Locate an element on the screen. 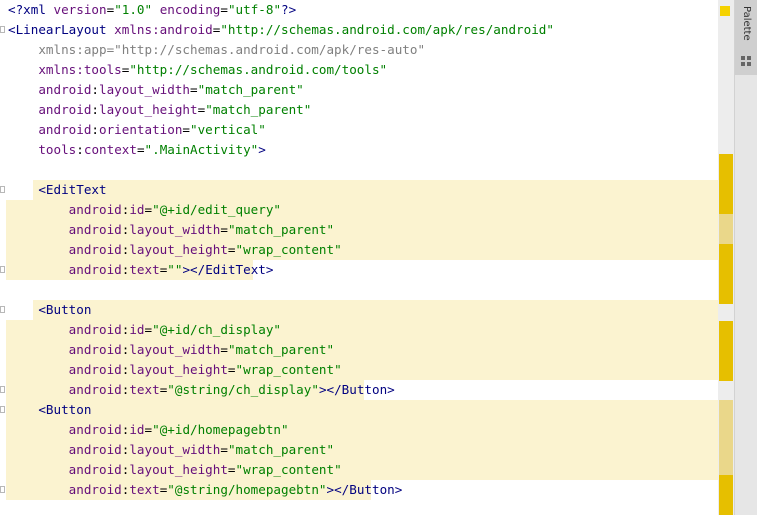 Image resolution: width=757 pixels, height=515 pixels. code-token: ".MainActivity" is located at coordinates (201, 149).